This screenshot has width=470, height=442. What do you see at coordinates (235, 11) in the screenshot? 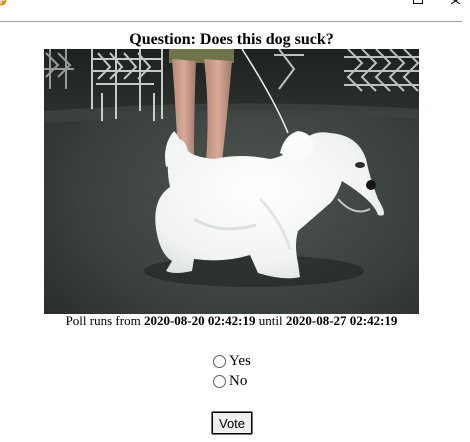
I see `browser-top-strip` at bounding box center [235, 11].